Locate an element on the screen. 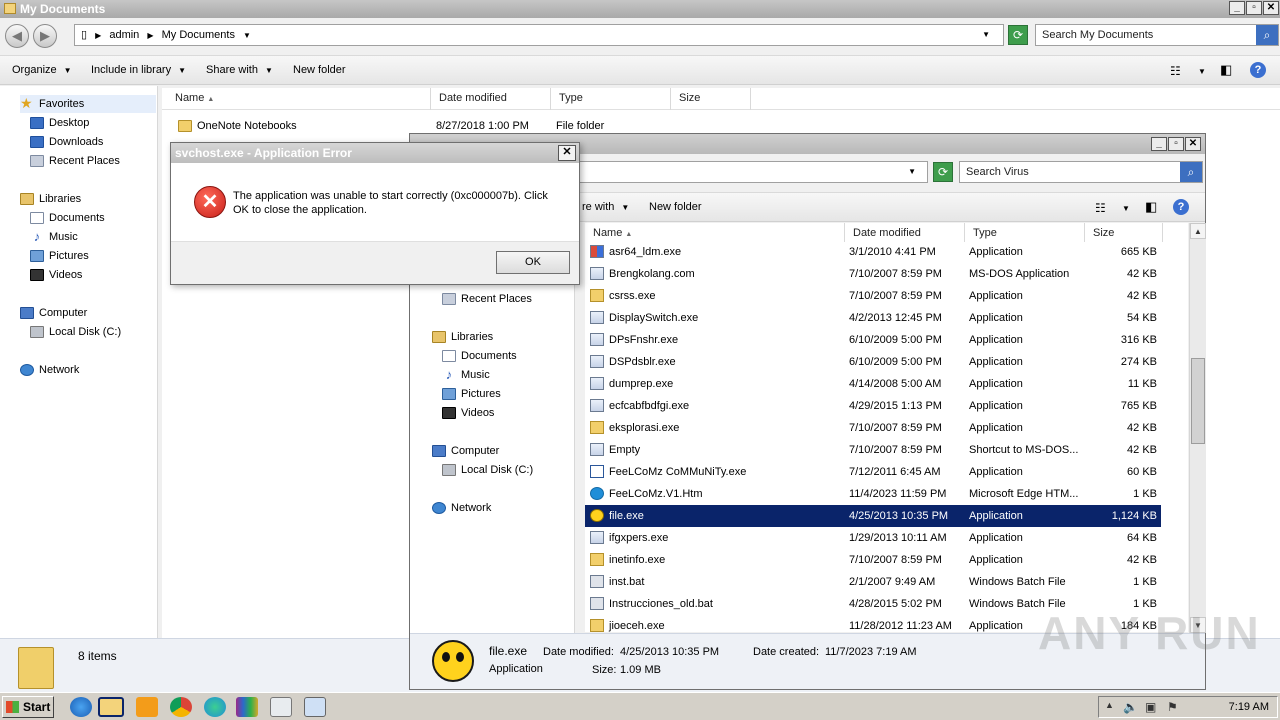  dialog-title-bar: svchost.exe - Application Error ✕ is located at coordinates (375, 153).